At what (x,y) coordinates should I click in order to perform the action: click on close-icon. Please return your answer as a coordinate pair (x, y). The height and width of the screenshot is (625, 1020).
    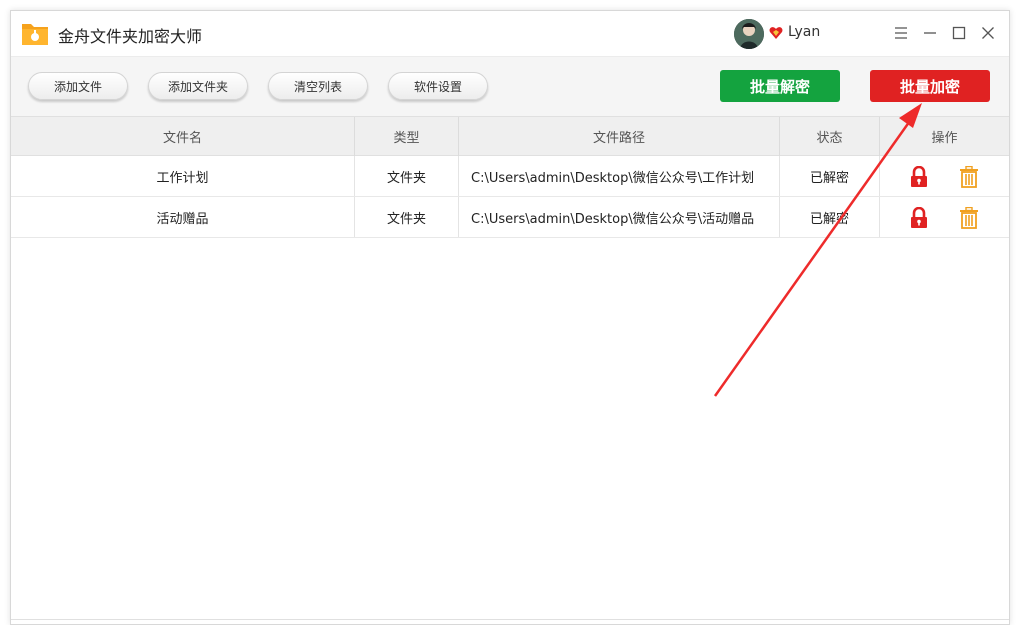
    Looking at the image, I should click on (988, 33).